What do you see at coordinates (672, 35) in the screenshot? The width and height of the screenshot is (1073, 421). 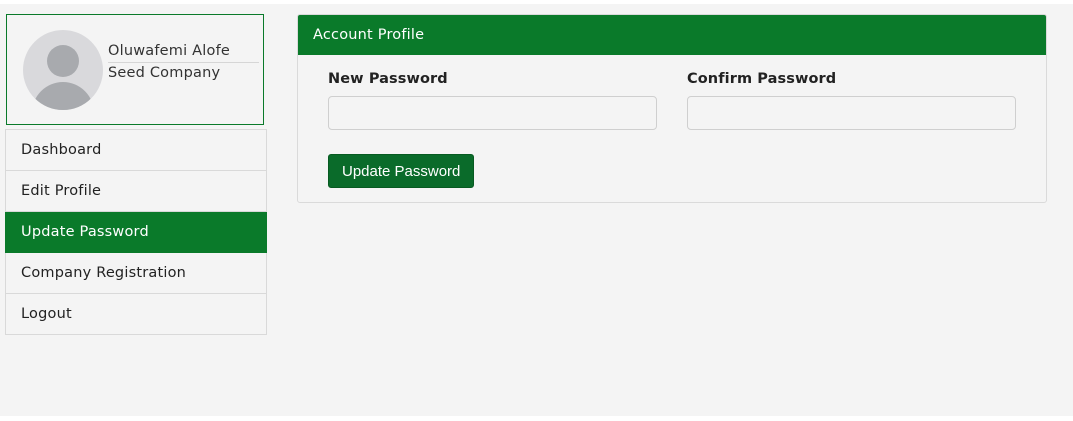 I see `panel-title: Account Profile` at bounding box center [672, 35].